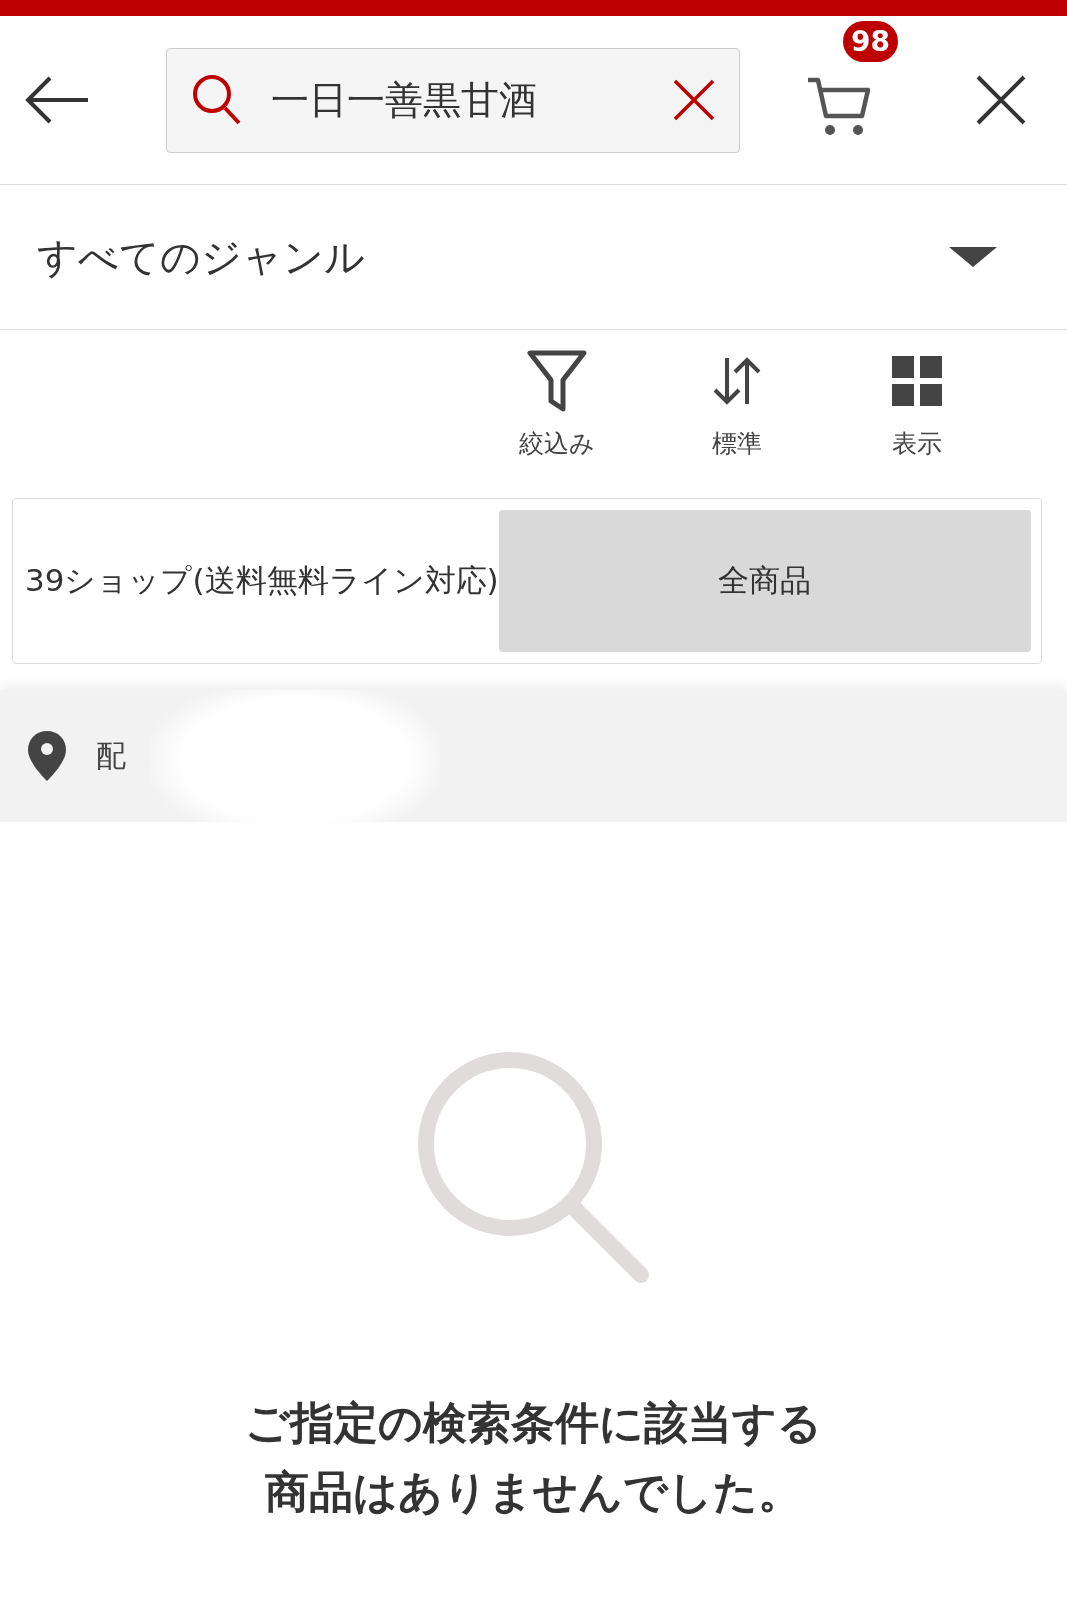 This screenshot has height=1602, width=1067. Describe the element at coordinates (262, 581) in the screenshot. I see `shop-filter-option: 39ショップ(送料無料ライン対応)` at that location.